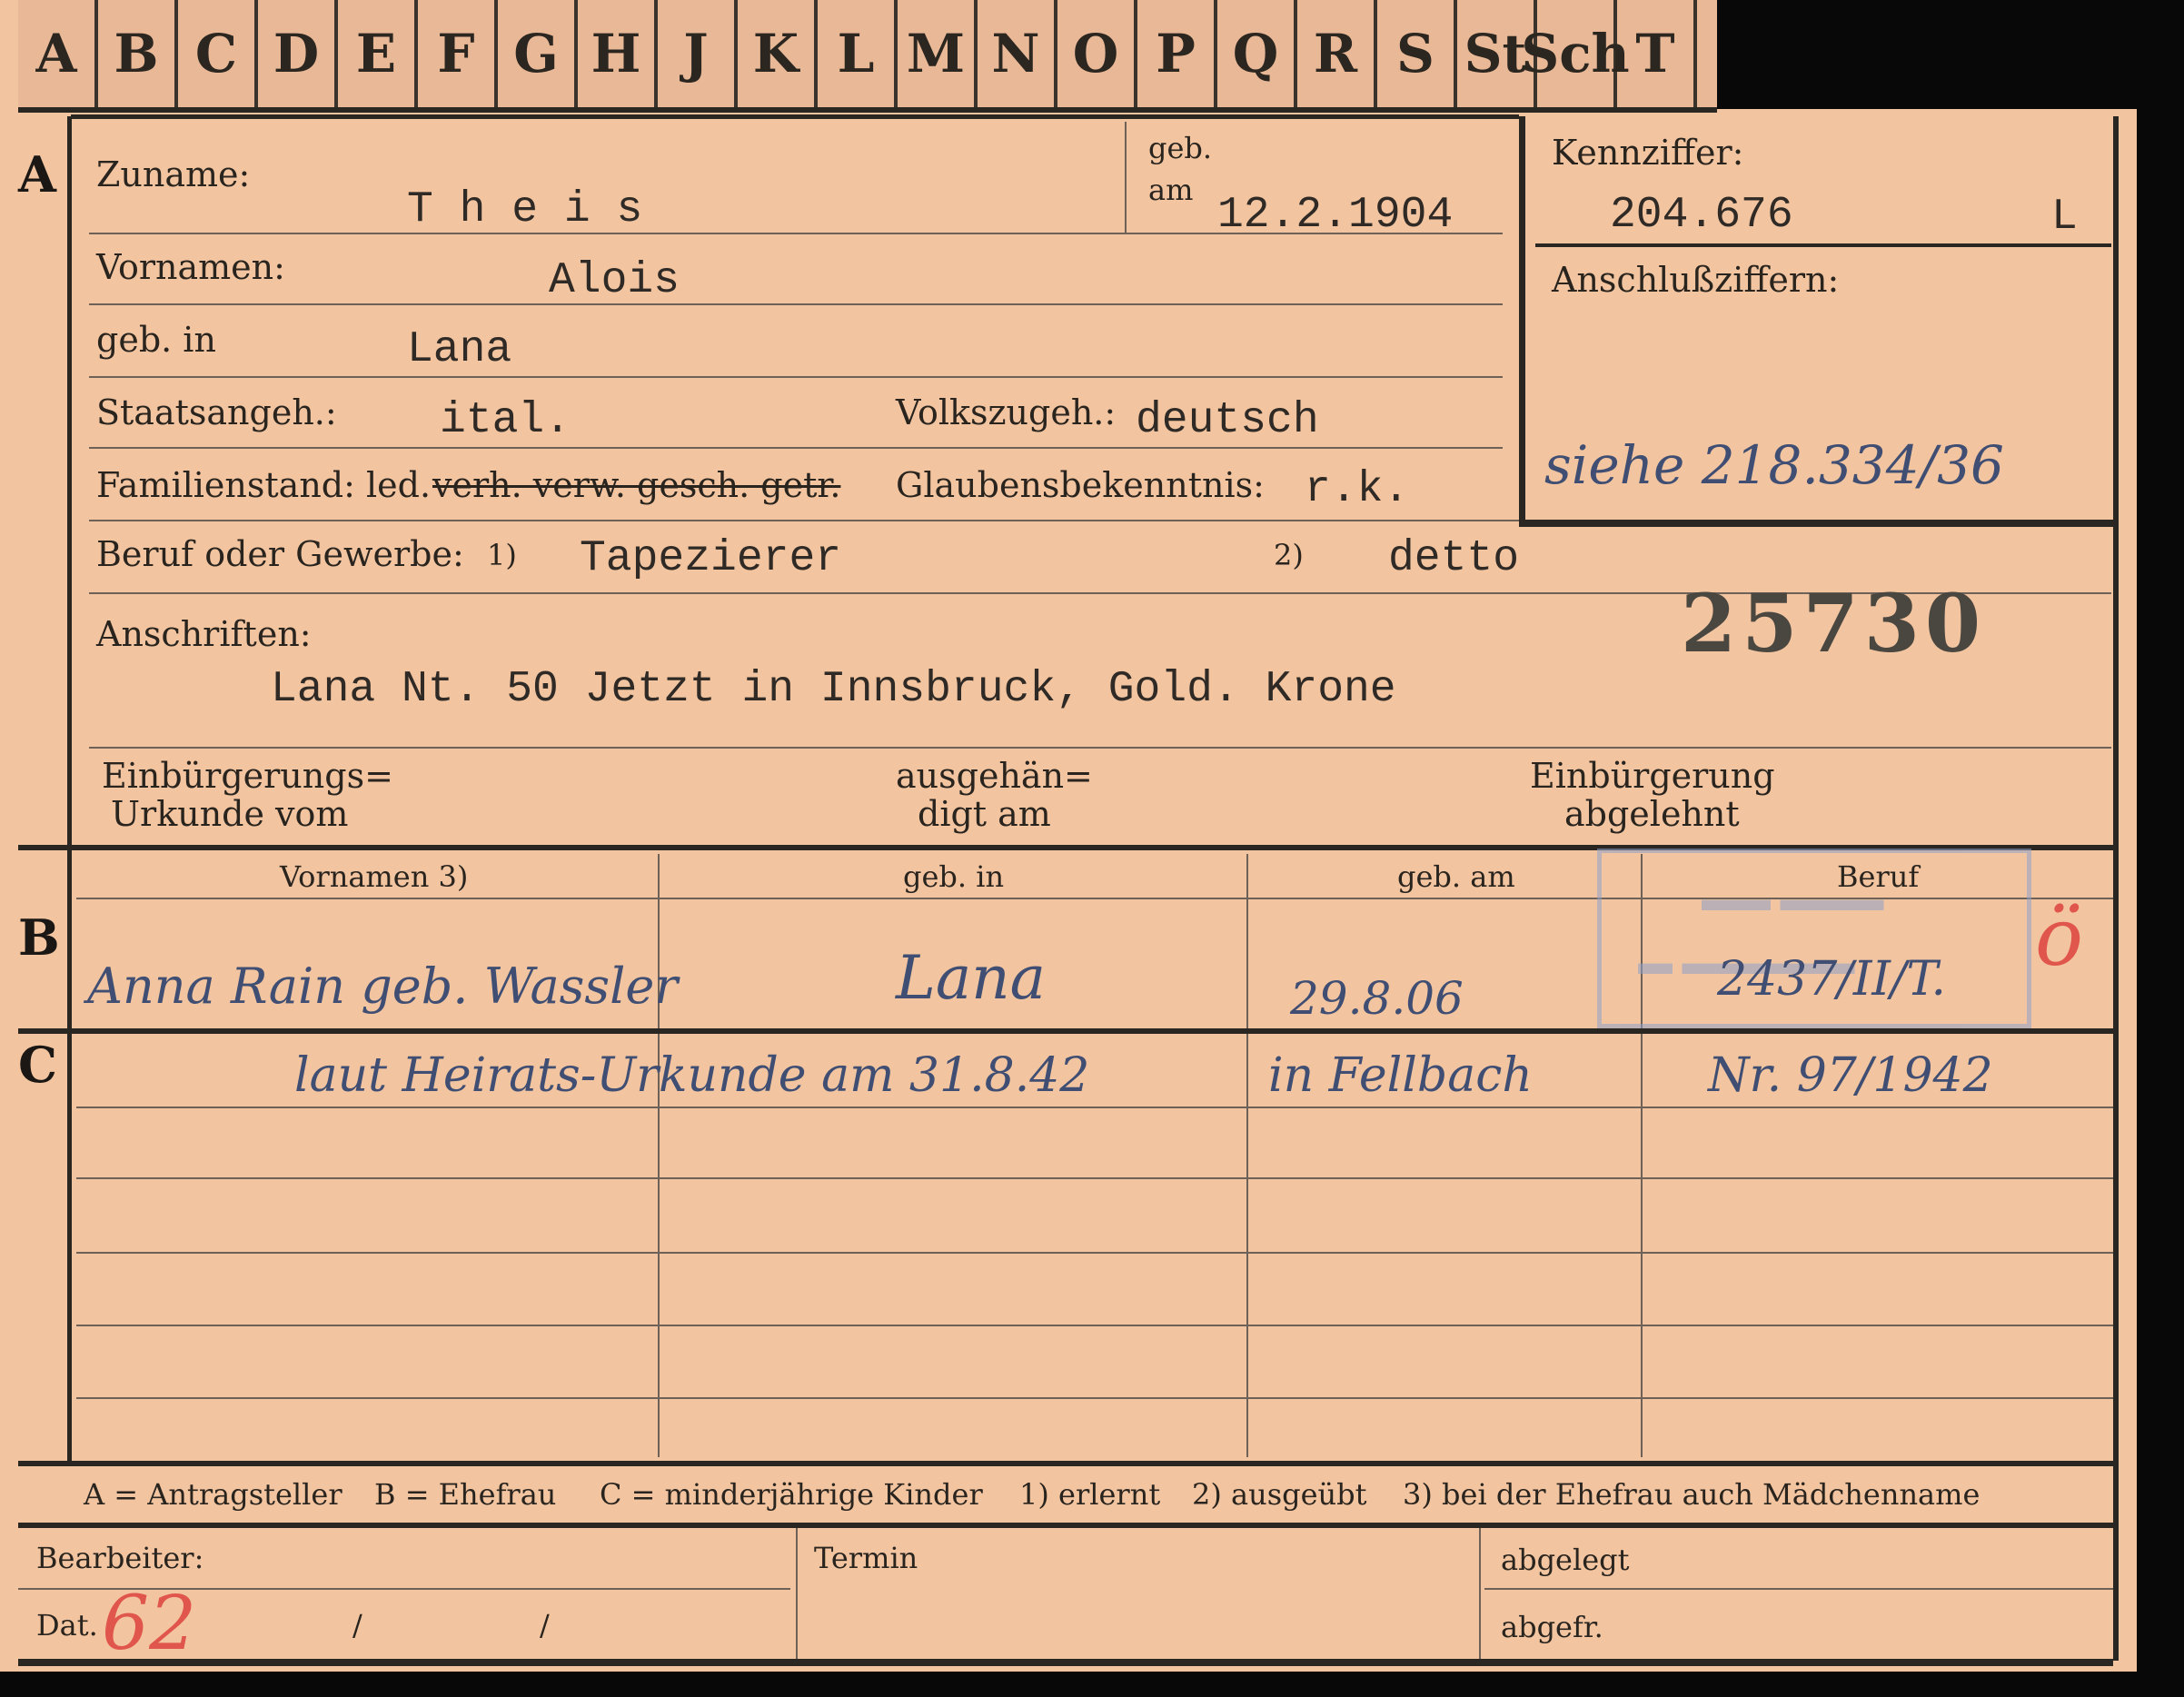  I want to click on ref-box-bottom, so click(1816, 523).